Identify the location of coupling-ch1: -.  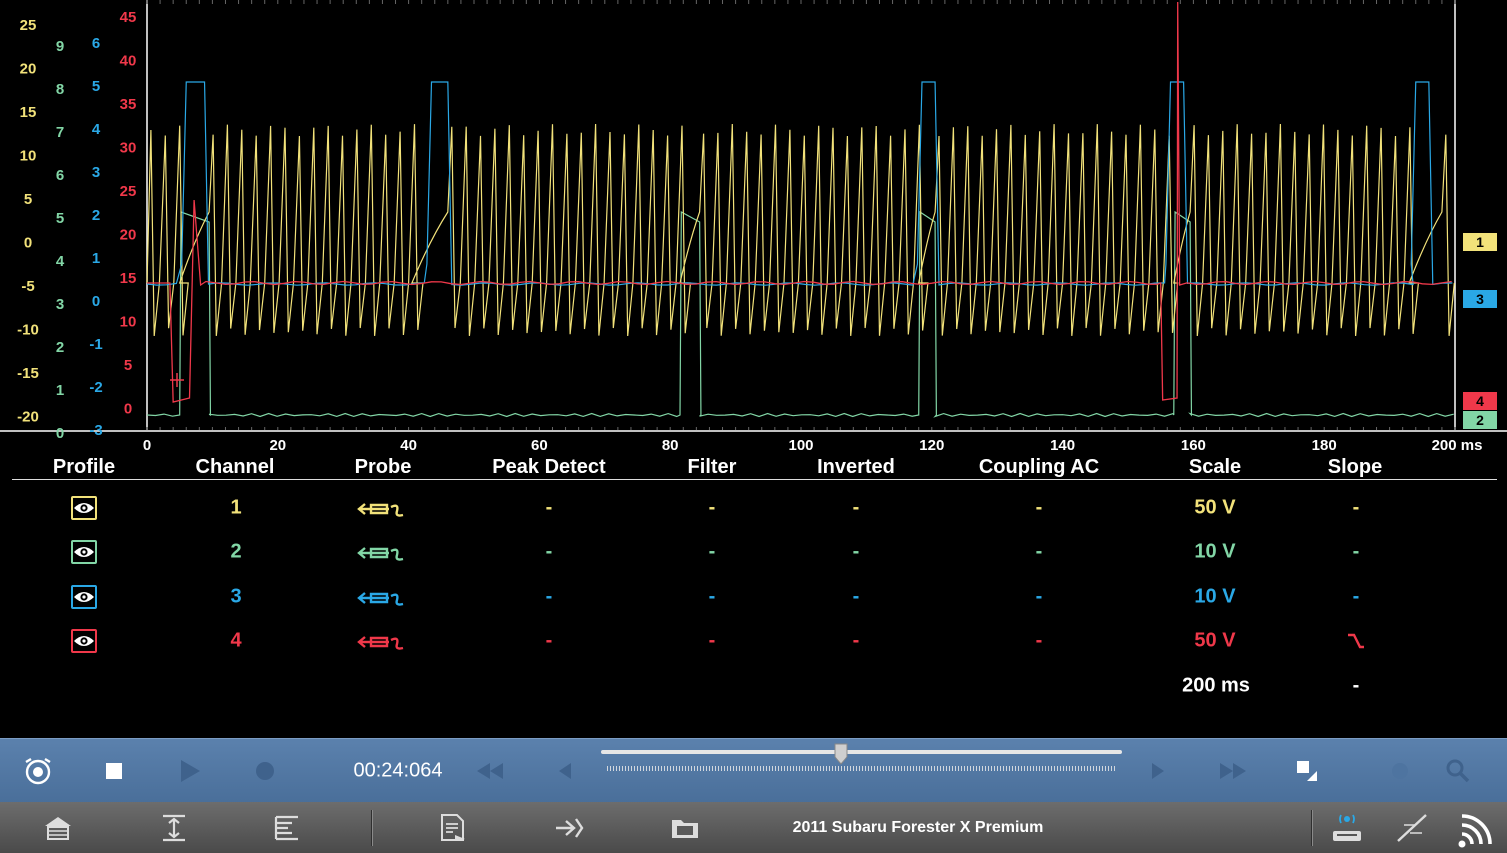
(1039, 508).